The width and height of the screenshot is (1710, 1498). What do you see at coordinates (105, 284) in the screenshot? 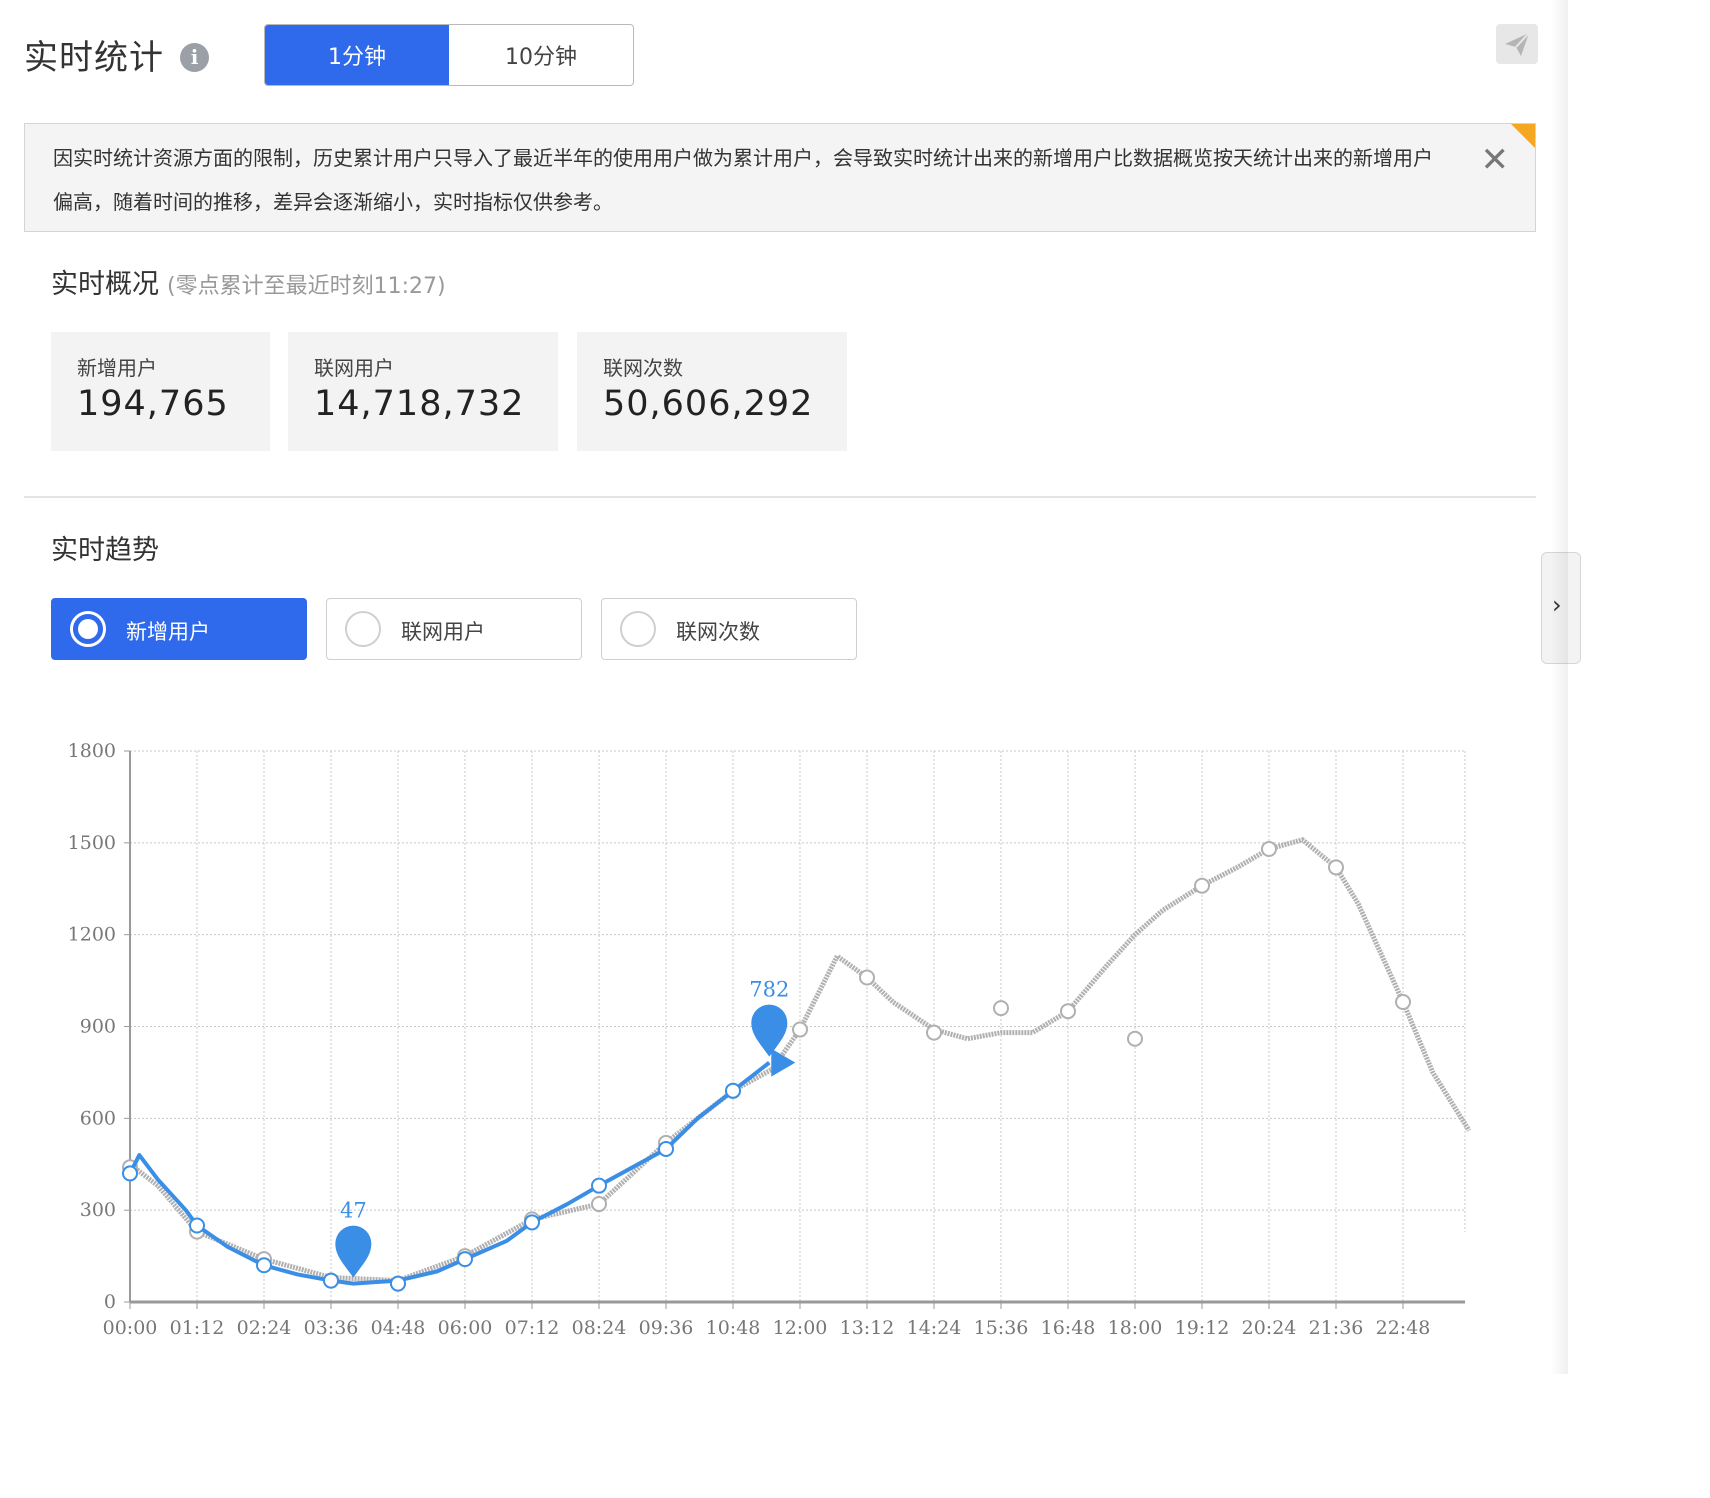
I see `overview-title-text: 实时概况` at bounding box center [105, 284].